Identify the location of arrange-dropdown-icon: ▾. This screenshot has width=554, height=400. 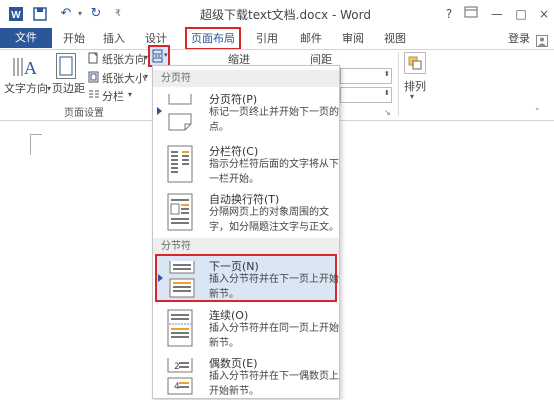
(412, 96).